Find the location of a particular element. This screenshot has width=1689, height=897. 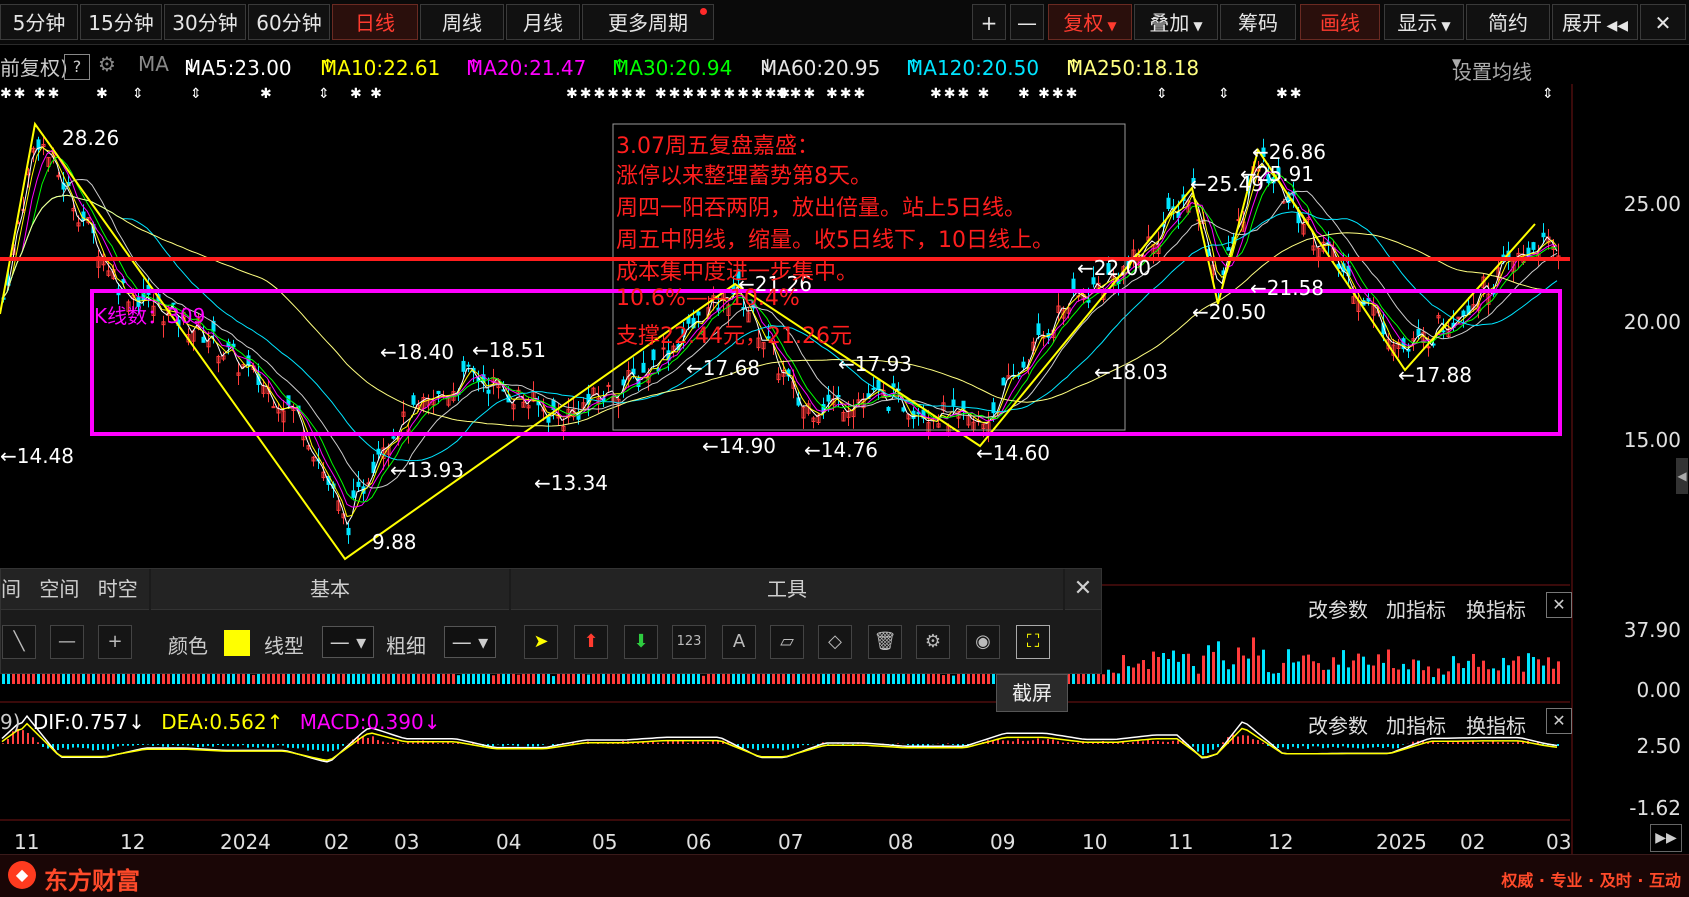

display-button: 显示▼ is located at coordinates (1424, 22).